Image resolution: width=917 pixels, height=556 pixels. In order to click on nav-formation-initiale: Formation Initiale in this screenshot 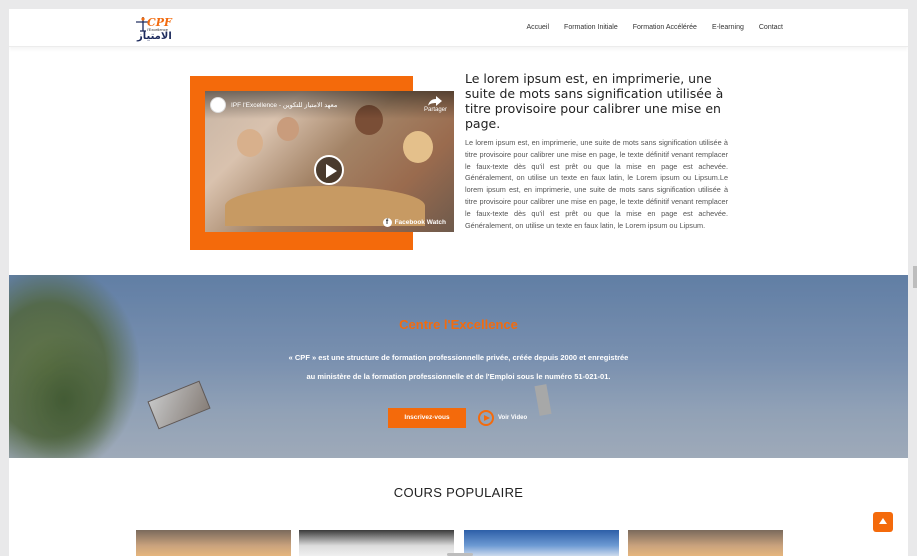, I will do `click(591, 27)`.